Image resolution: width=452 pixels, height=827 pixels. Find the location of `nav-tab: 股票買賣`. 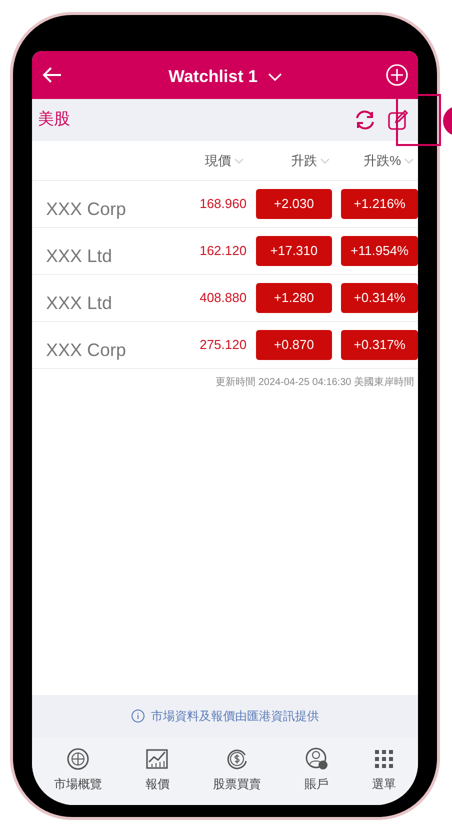

nav-tab: 股票買賣 is located at coordinates (236, 770).